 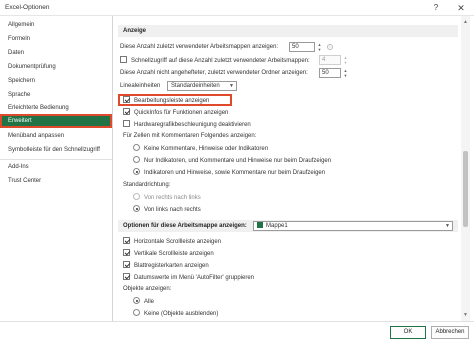 What do you see at coordinates (172, 101) in the screenshot?
I see `formula-bar-label: Bearbeitungsleiste anzeigen` at bounding box center [172, 101].